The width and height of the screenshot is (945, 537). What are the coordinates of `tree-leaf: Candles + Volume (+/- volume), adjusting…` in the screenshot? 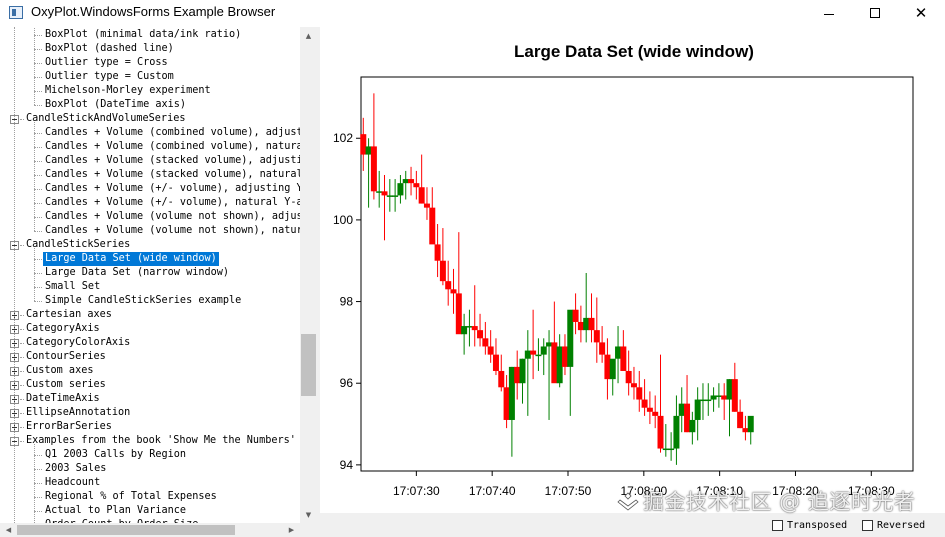 It's located at (150, 189).